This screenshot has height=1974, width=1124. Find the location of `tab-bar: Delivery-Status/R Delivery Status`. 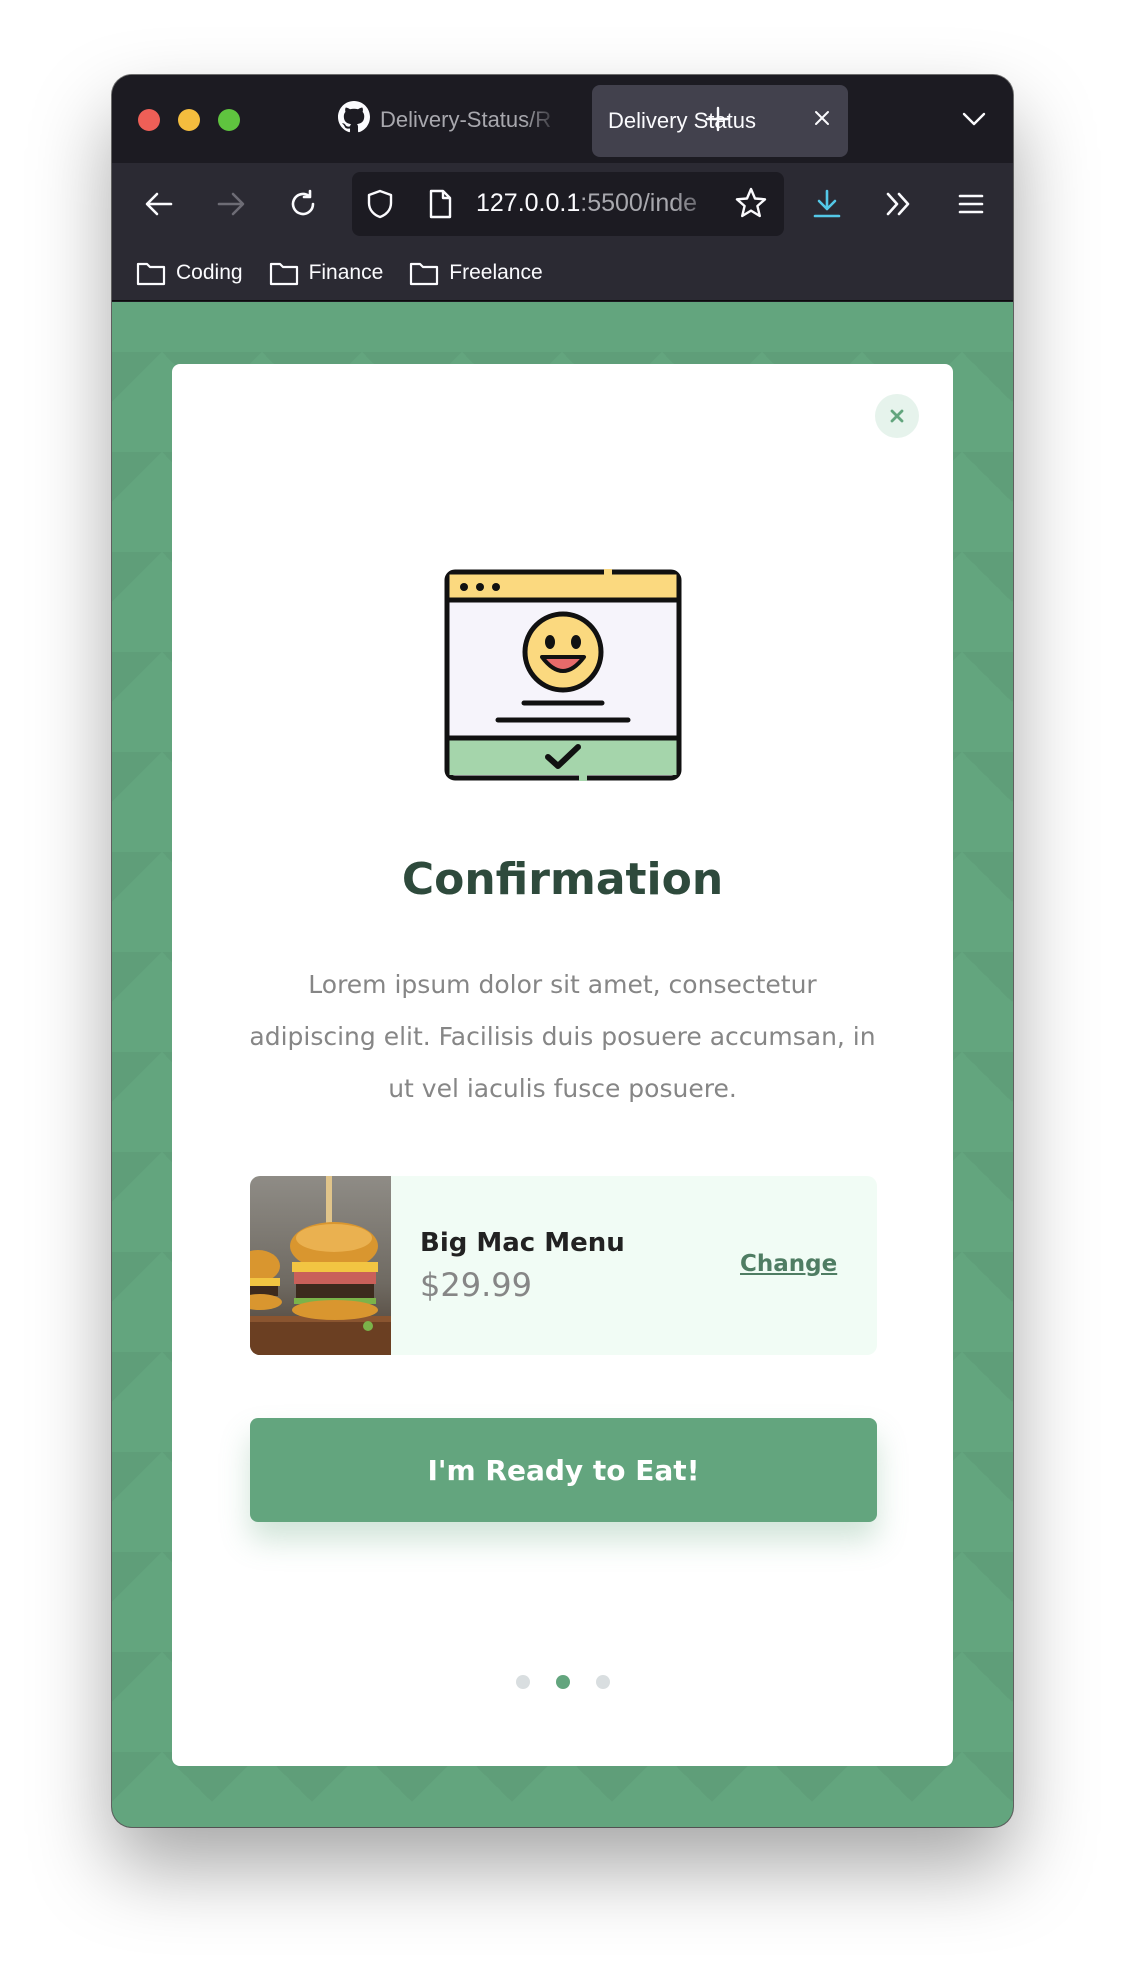

tab-bar: Delivery-Status/R Delivery Status is located at coordinates (562, 119).